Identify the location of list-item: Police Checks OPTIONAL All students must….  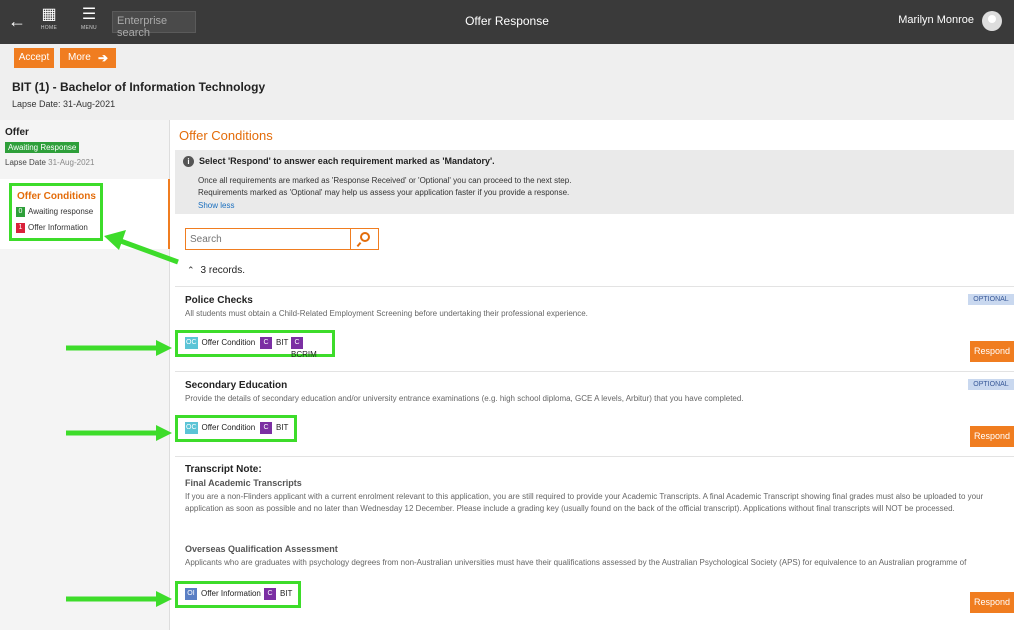
(594, 328).